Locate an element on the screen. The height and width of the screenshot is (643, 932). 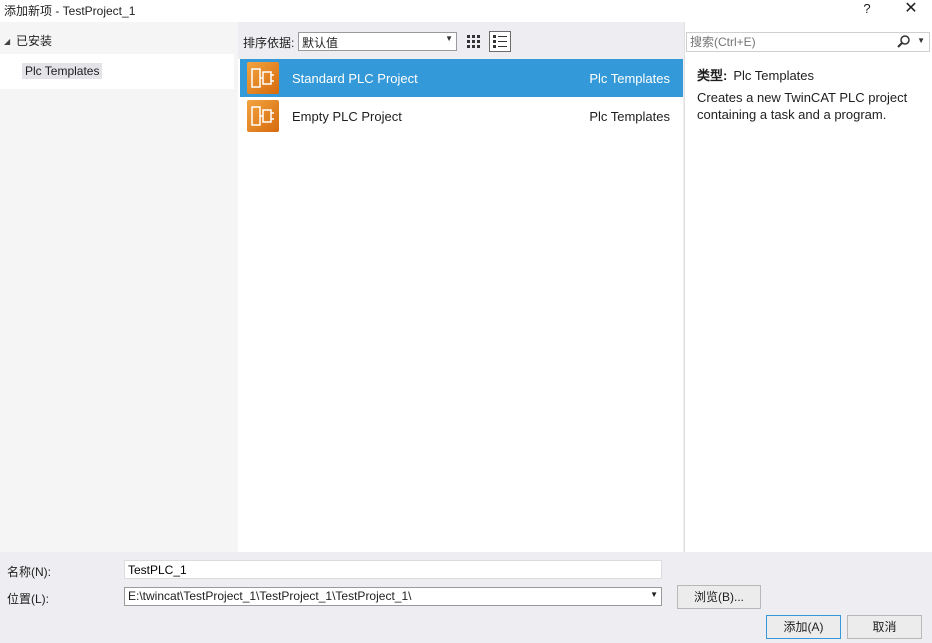
expand-triangle-icon: ◢ is located at coordinates (10, 41).